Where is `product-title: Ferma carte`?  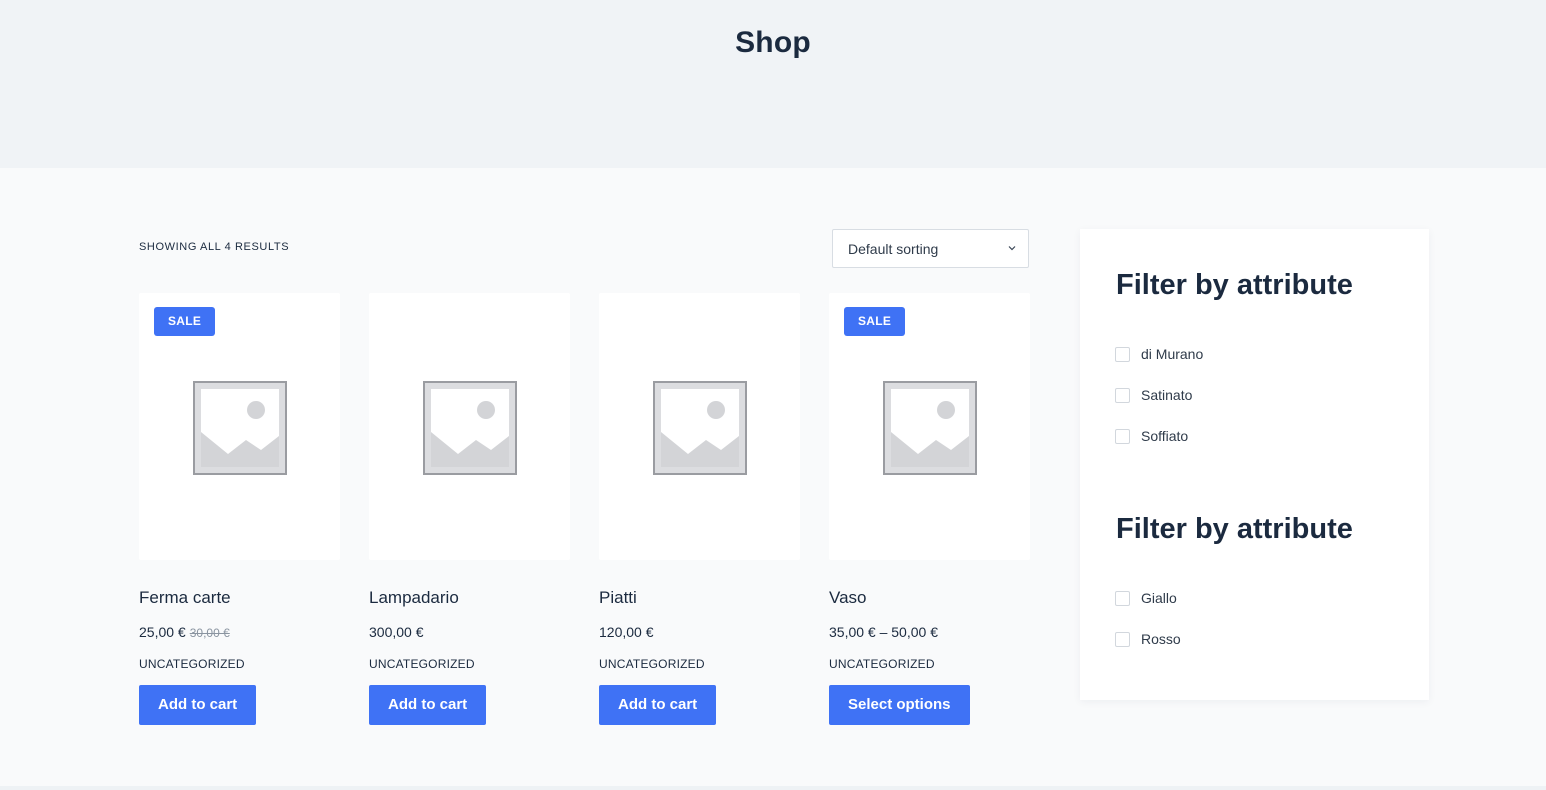 product-title: Ferma carte is located at coordinates (185, 598).